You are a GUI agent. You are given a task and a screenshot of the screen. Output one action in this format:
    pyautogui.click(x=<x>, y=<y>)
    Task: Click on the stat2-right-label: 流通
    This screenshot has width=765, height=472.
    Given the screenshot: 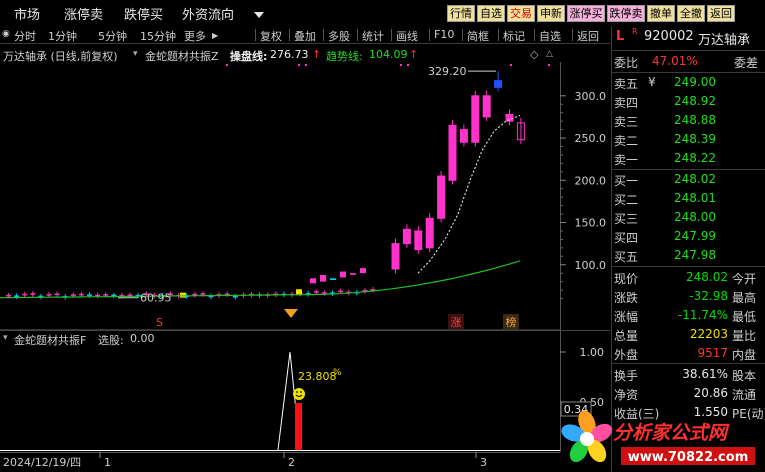 What is the action you would take?
    pyautogui.click(x=744, y=395)
    